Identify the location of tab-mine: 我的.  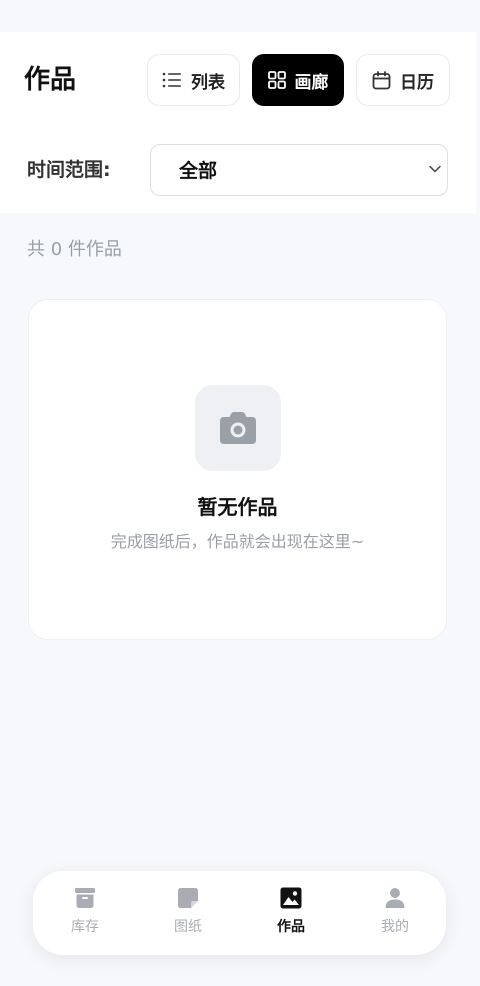
(395, 915).